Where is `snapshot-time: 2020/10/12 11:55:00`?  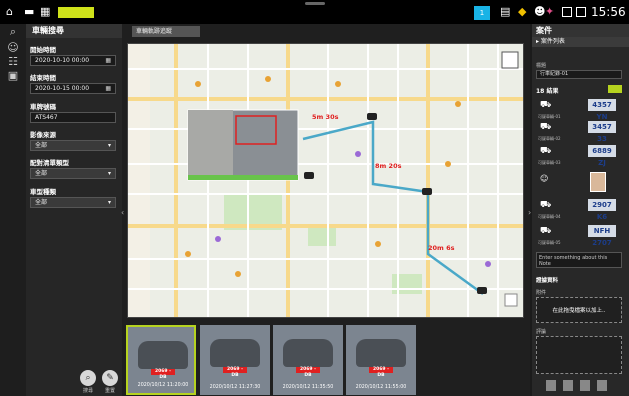
snapshot-time: 2020/10/12 11:55:00 is located at coordinates (381, 387).